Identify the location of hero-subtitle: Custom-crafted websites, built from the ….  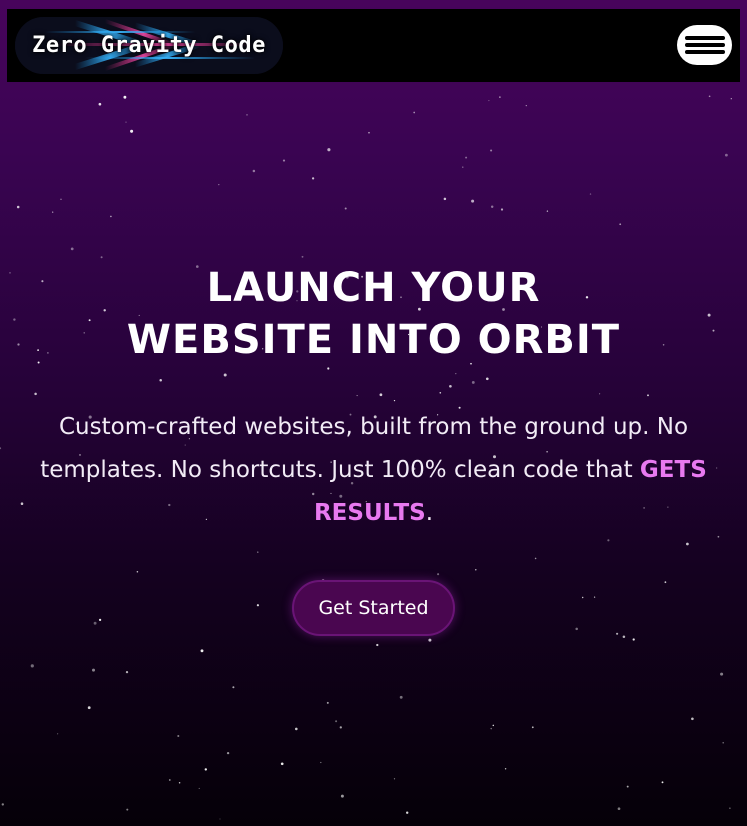
(373, 470).